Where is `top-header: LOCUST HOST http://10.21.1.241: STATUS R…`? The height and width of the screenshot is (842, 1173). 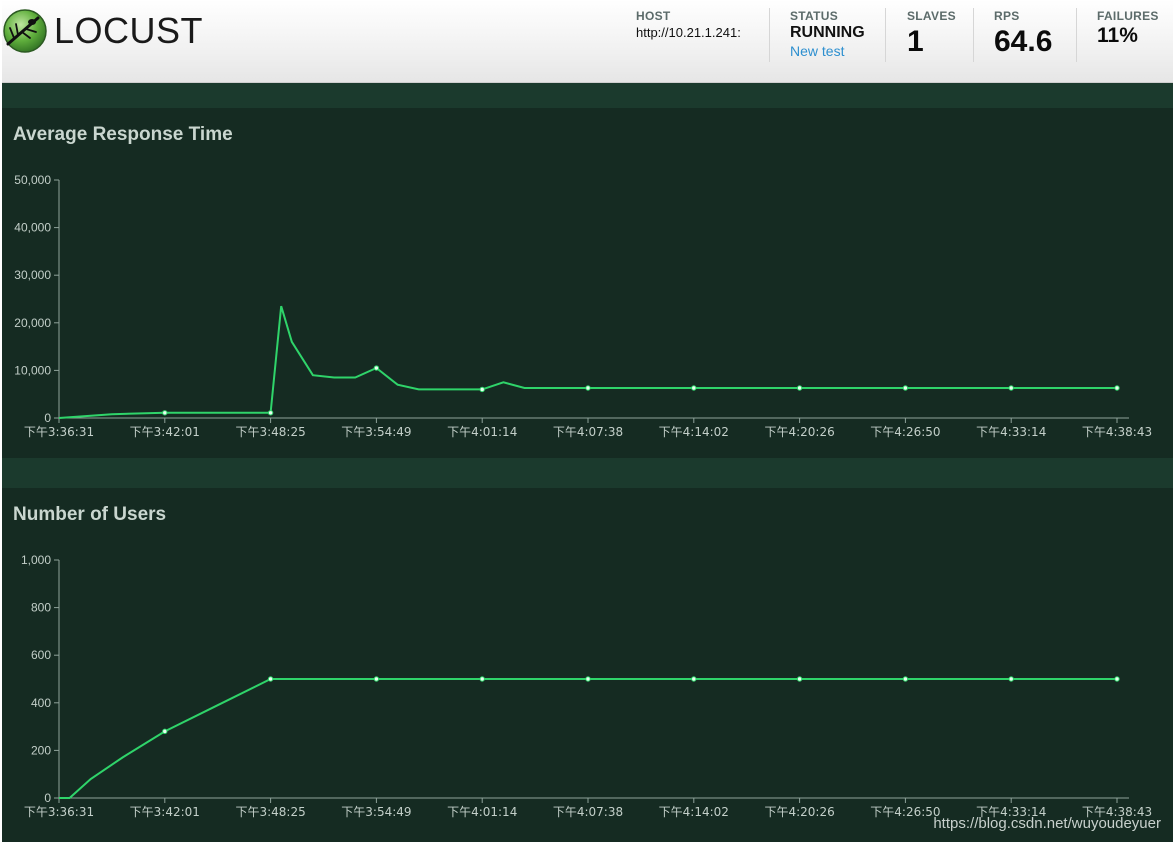
top-header: LOCUST HOST http://10.21.1.241: STATUS R… is located at coordinates (587, 41).